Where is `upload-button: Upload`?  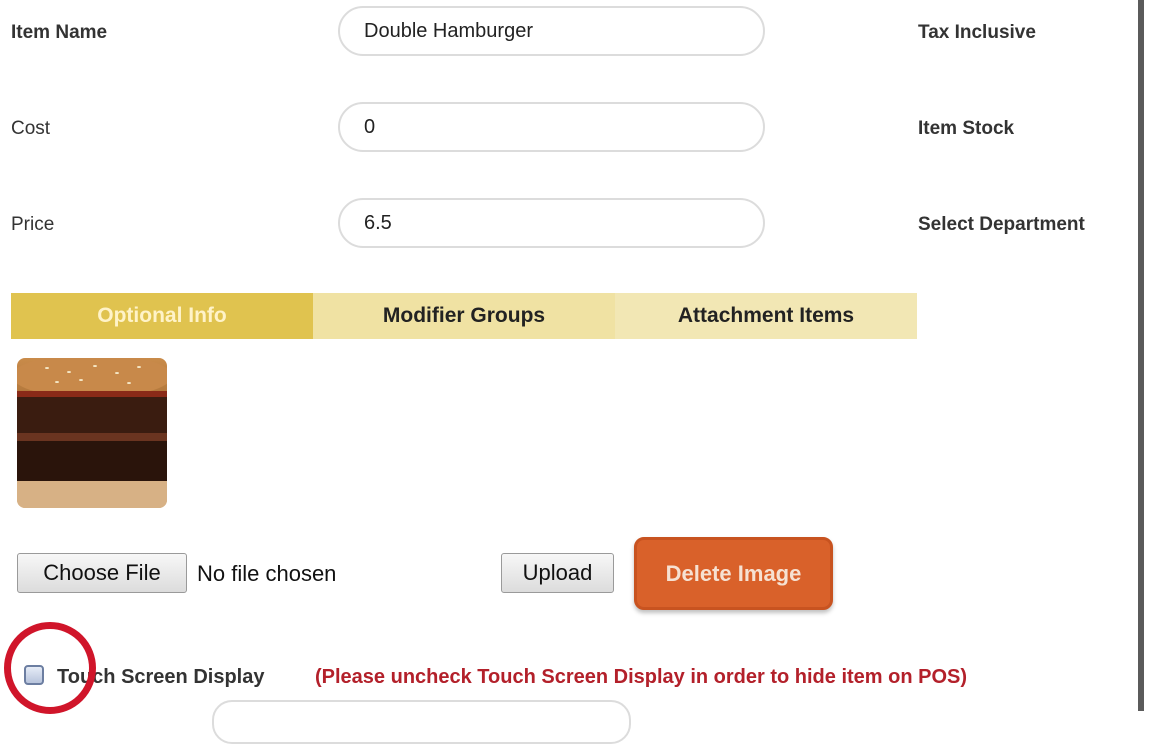
upload-button: Upload is located at coordinates (557, 573).